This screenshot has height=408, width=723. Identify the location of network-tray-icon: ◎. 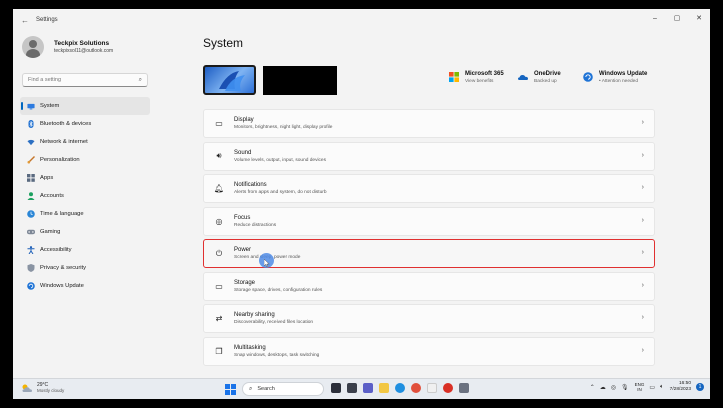
(613, 387).